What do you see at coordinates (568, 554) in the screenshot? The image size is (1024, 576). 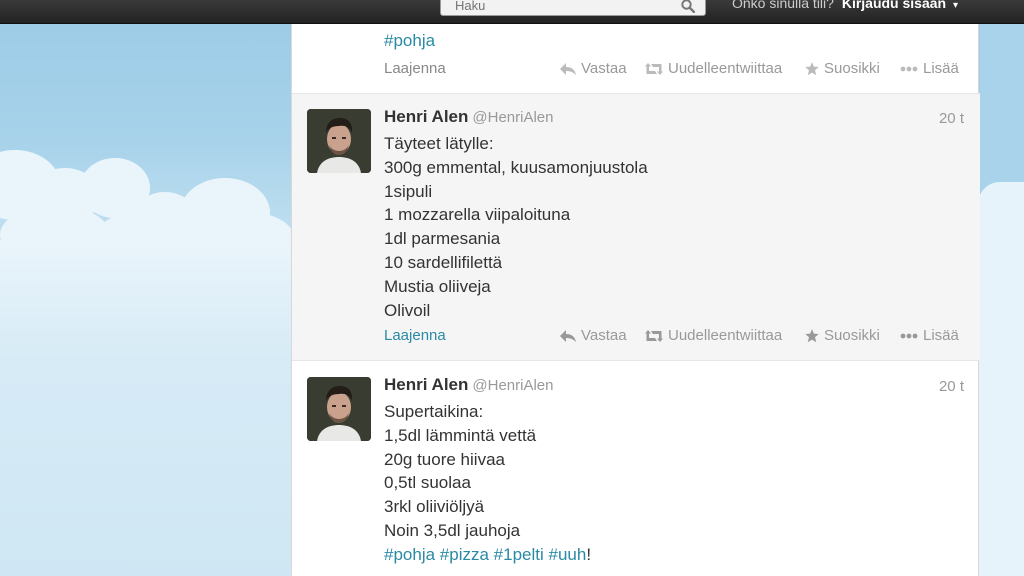 I see `hashtag-link: #uuh` at bounding box center [568, 554].